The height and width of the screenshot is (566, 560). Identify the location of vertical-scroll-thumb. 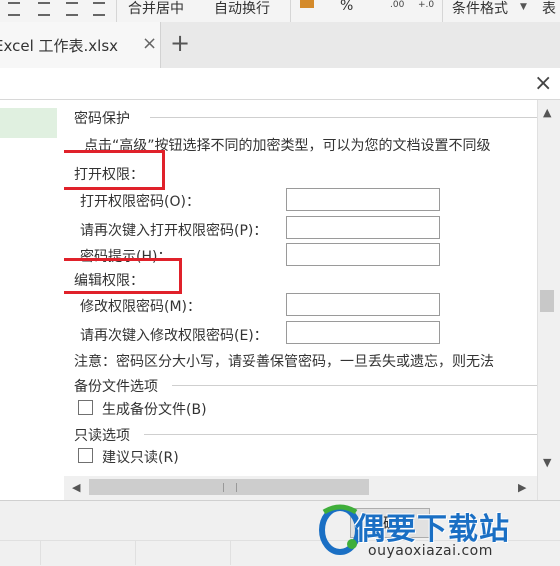
(547, 301).